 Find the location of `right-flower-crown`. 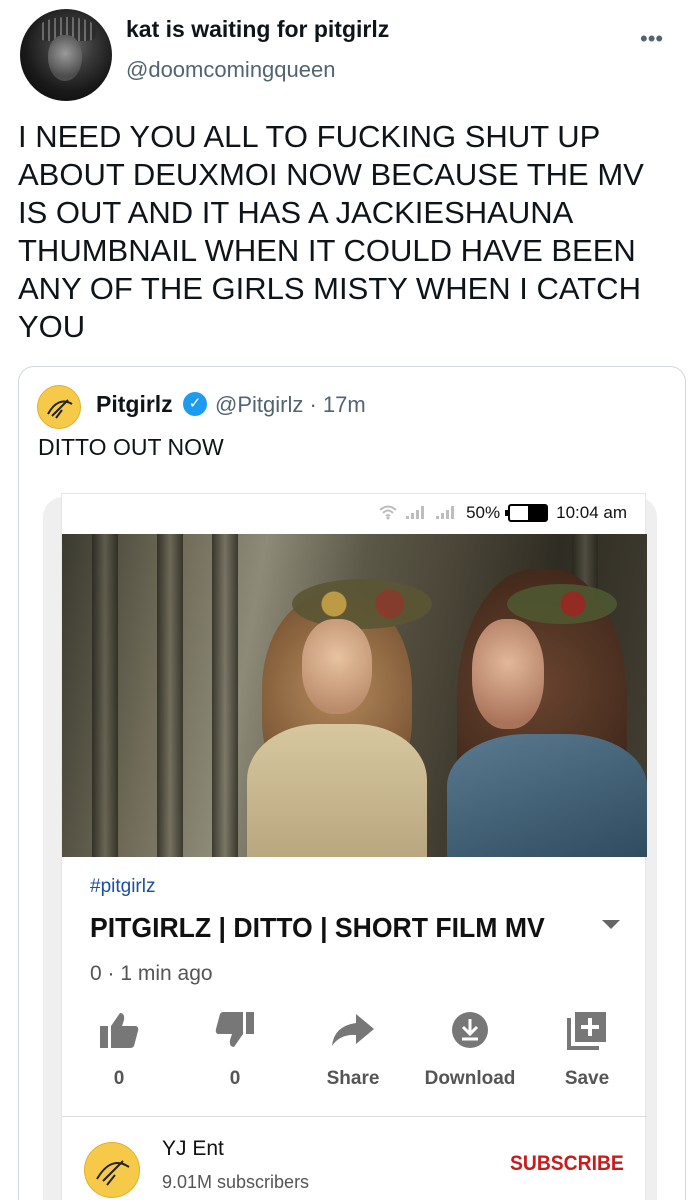

right-flower-crown is located at coordinates (562, 604).